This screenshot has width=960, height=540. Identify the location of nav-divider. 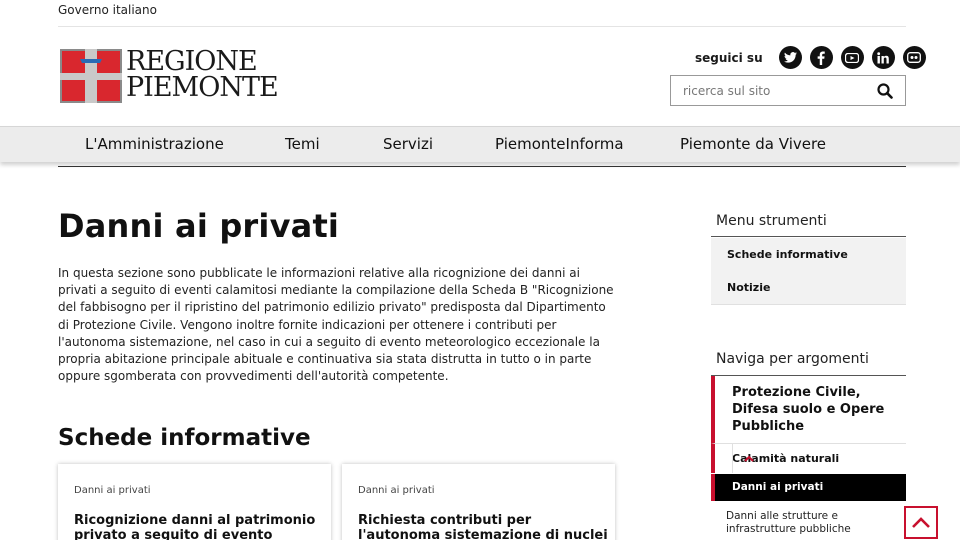
(482, 166).